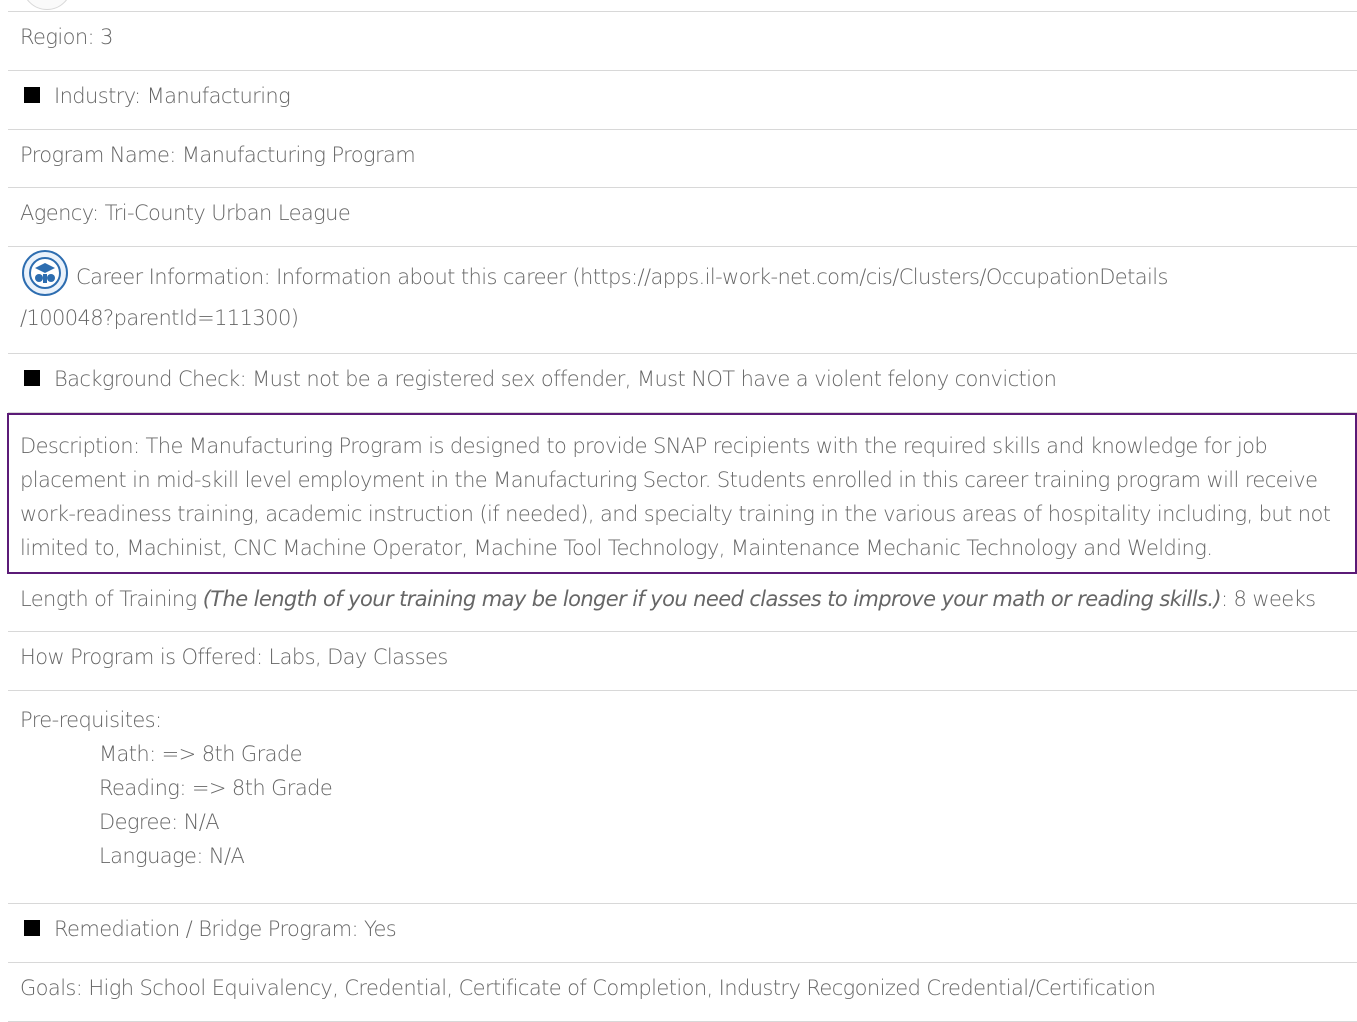 The height and width of the screenshot is (1022, 1357). What do you see at coordinates (172, 856) in the screenshot?
I see `prerequisite-language: Language: N/A` at bounding box center [172, 856].